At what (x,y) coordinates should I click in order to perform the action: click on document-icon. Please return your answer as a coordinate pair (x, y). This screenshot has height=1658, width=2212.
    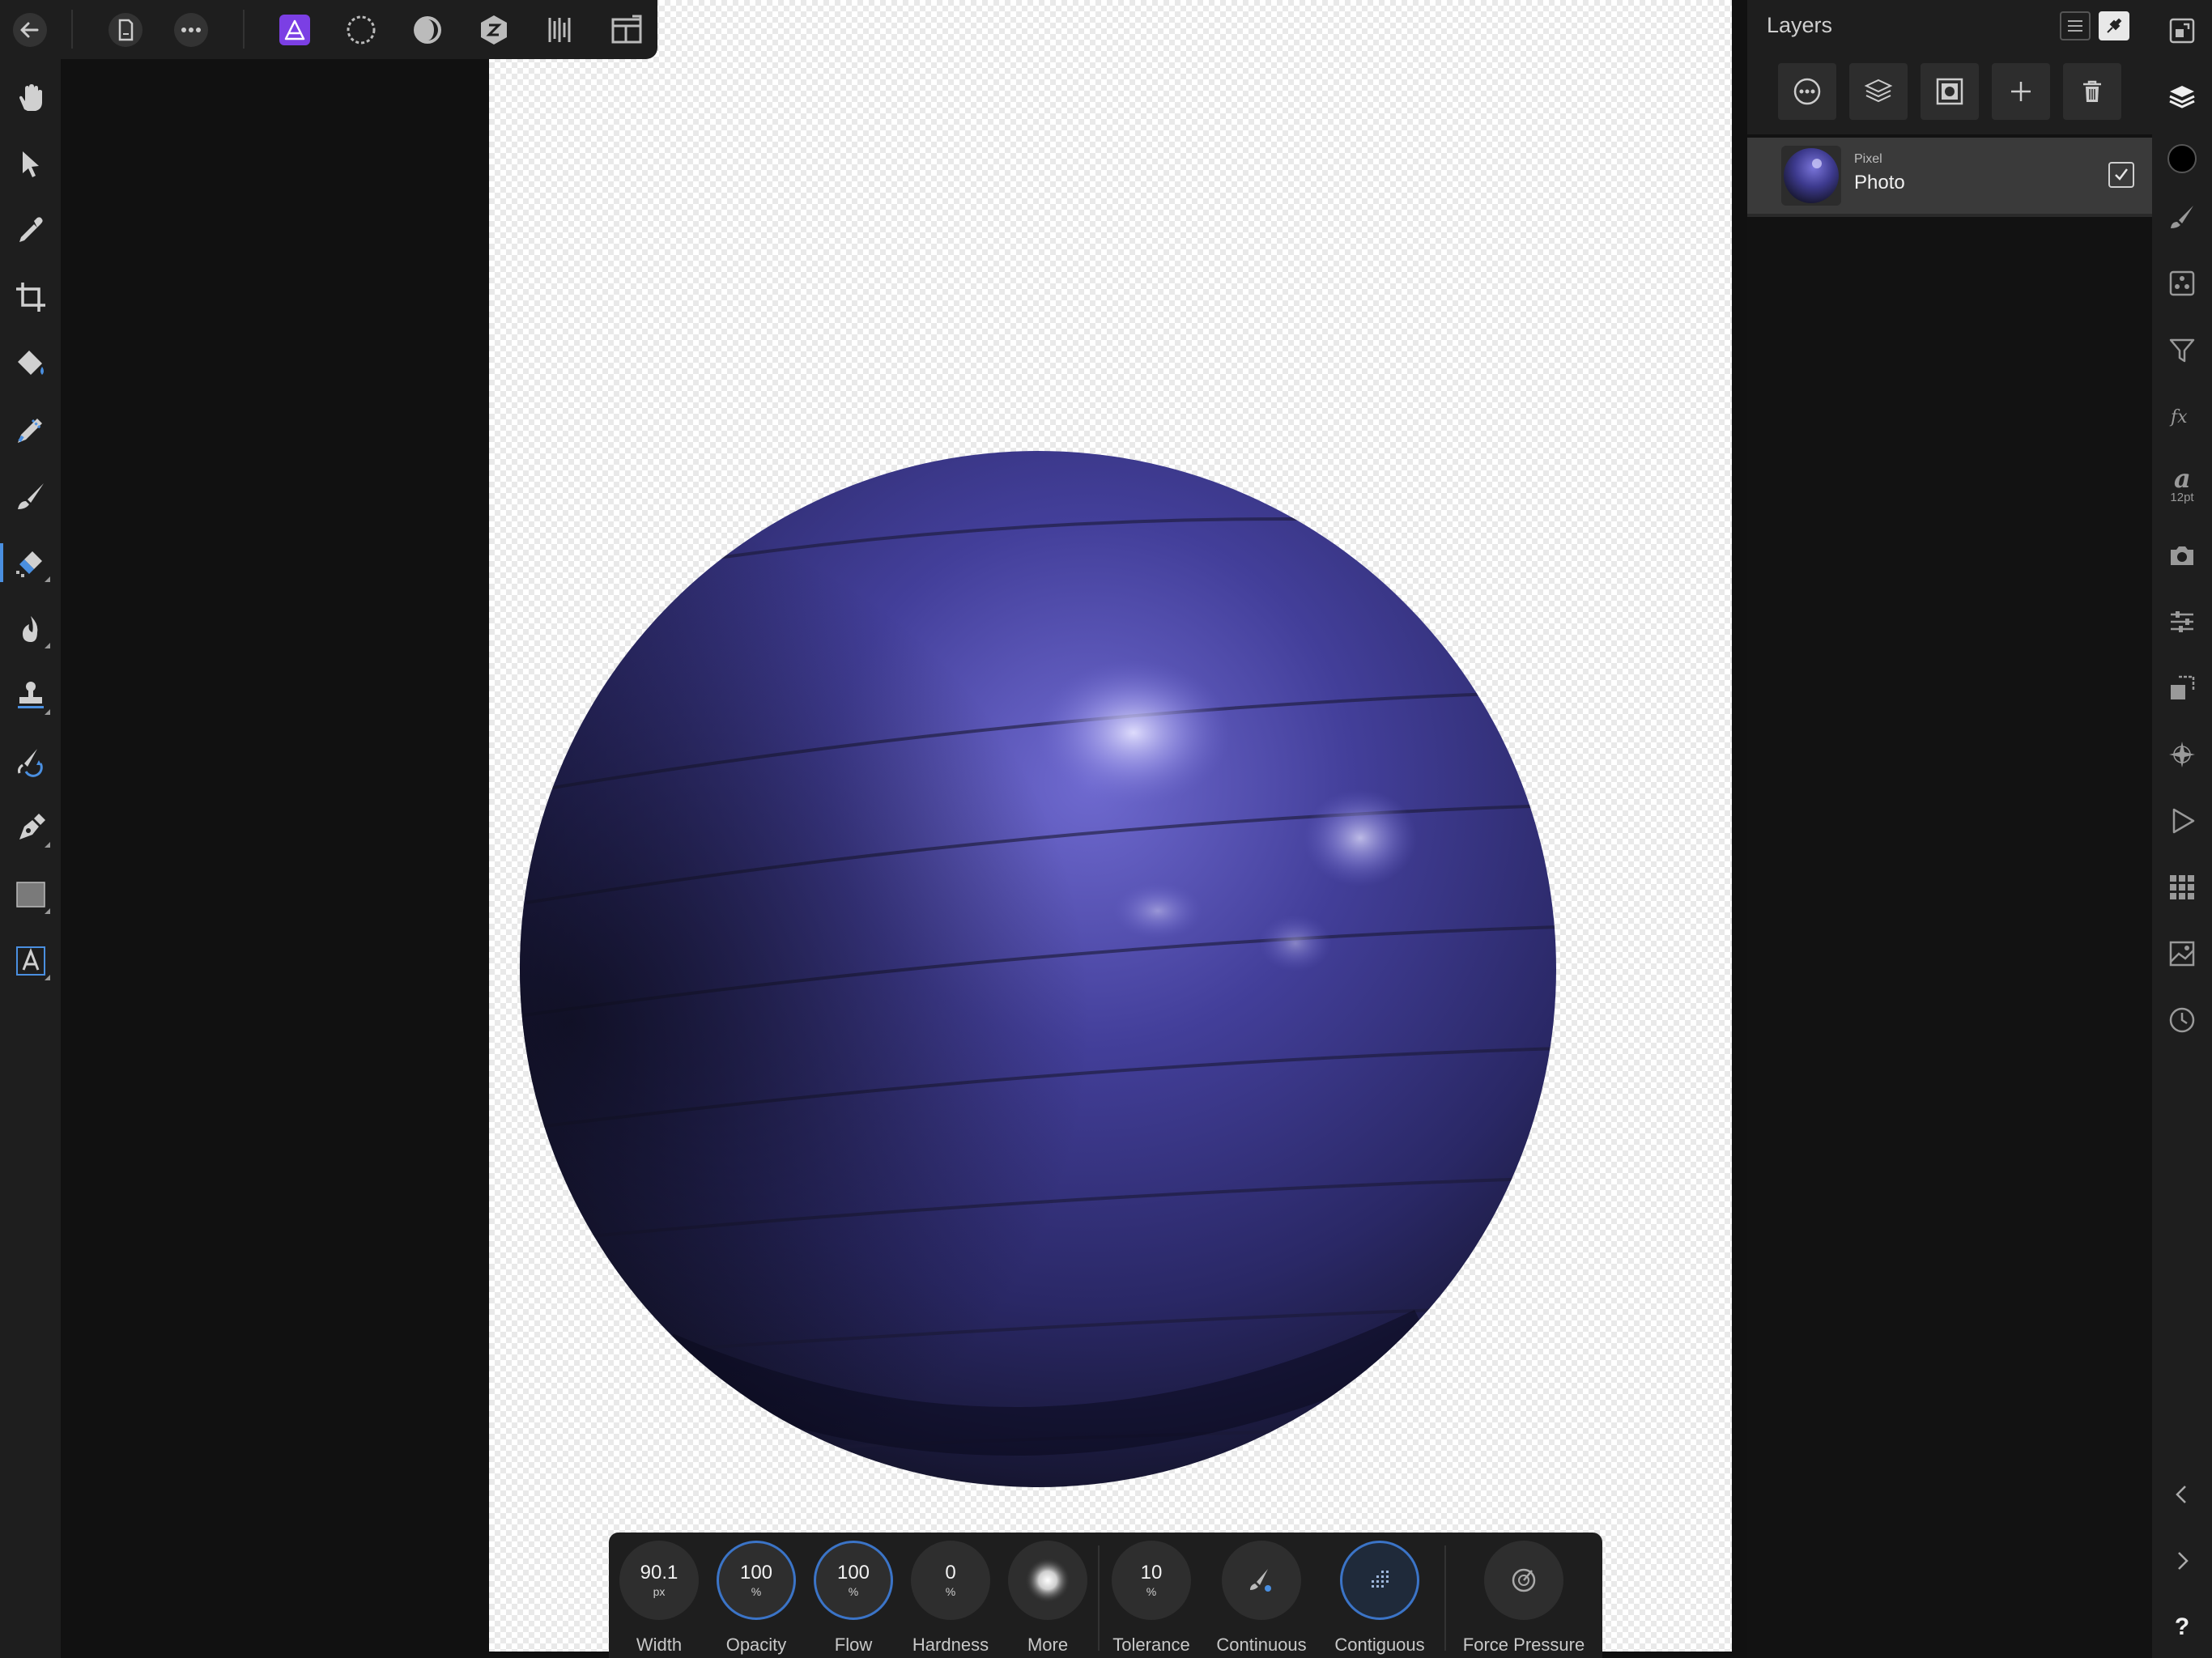
    Looking at the image, I should click on (125, 30).